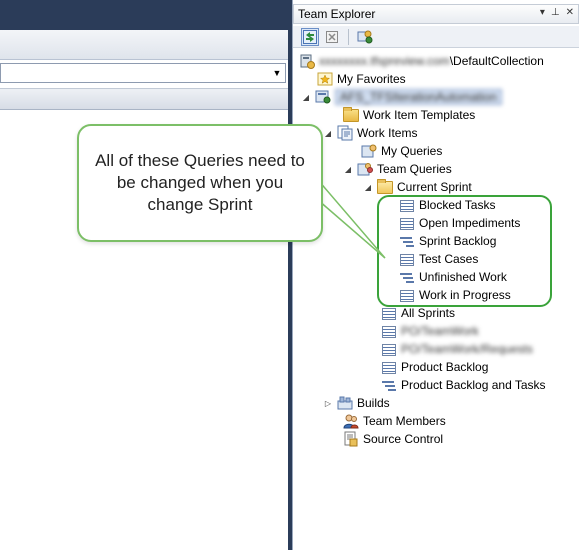 Image resolution: width=580 pixels, height=550 pixels. I want to click on server-icon, so click(307, 61).